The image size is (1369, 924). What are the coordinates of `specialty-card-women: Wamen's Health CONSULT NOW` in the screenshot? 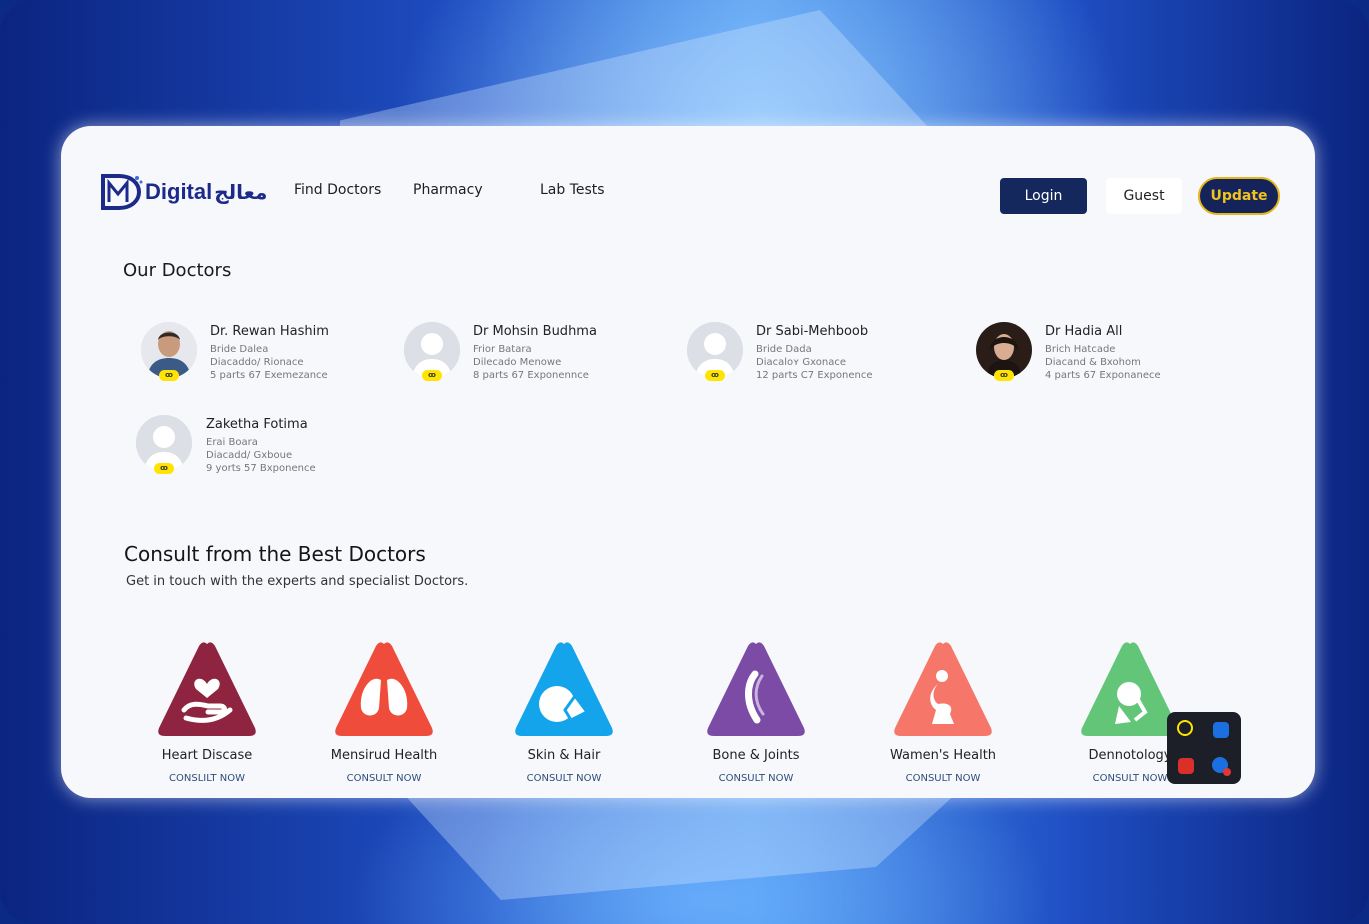 It's located at (943, 715).